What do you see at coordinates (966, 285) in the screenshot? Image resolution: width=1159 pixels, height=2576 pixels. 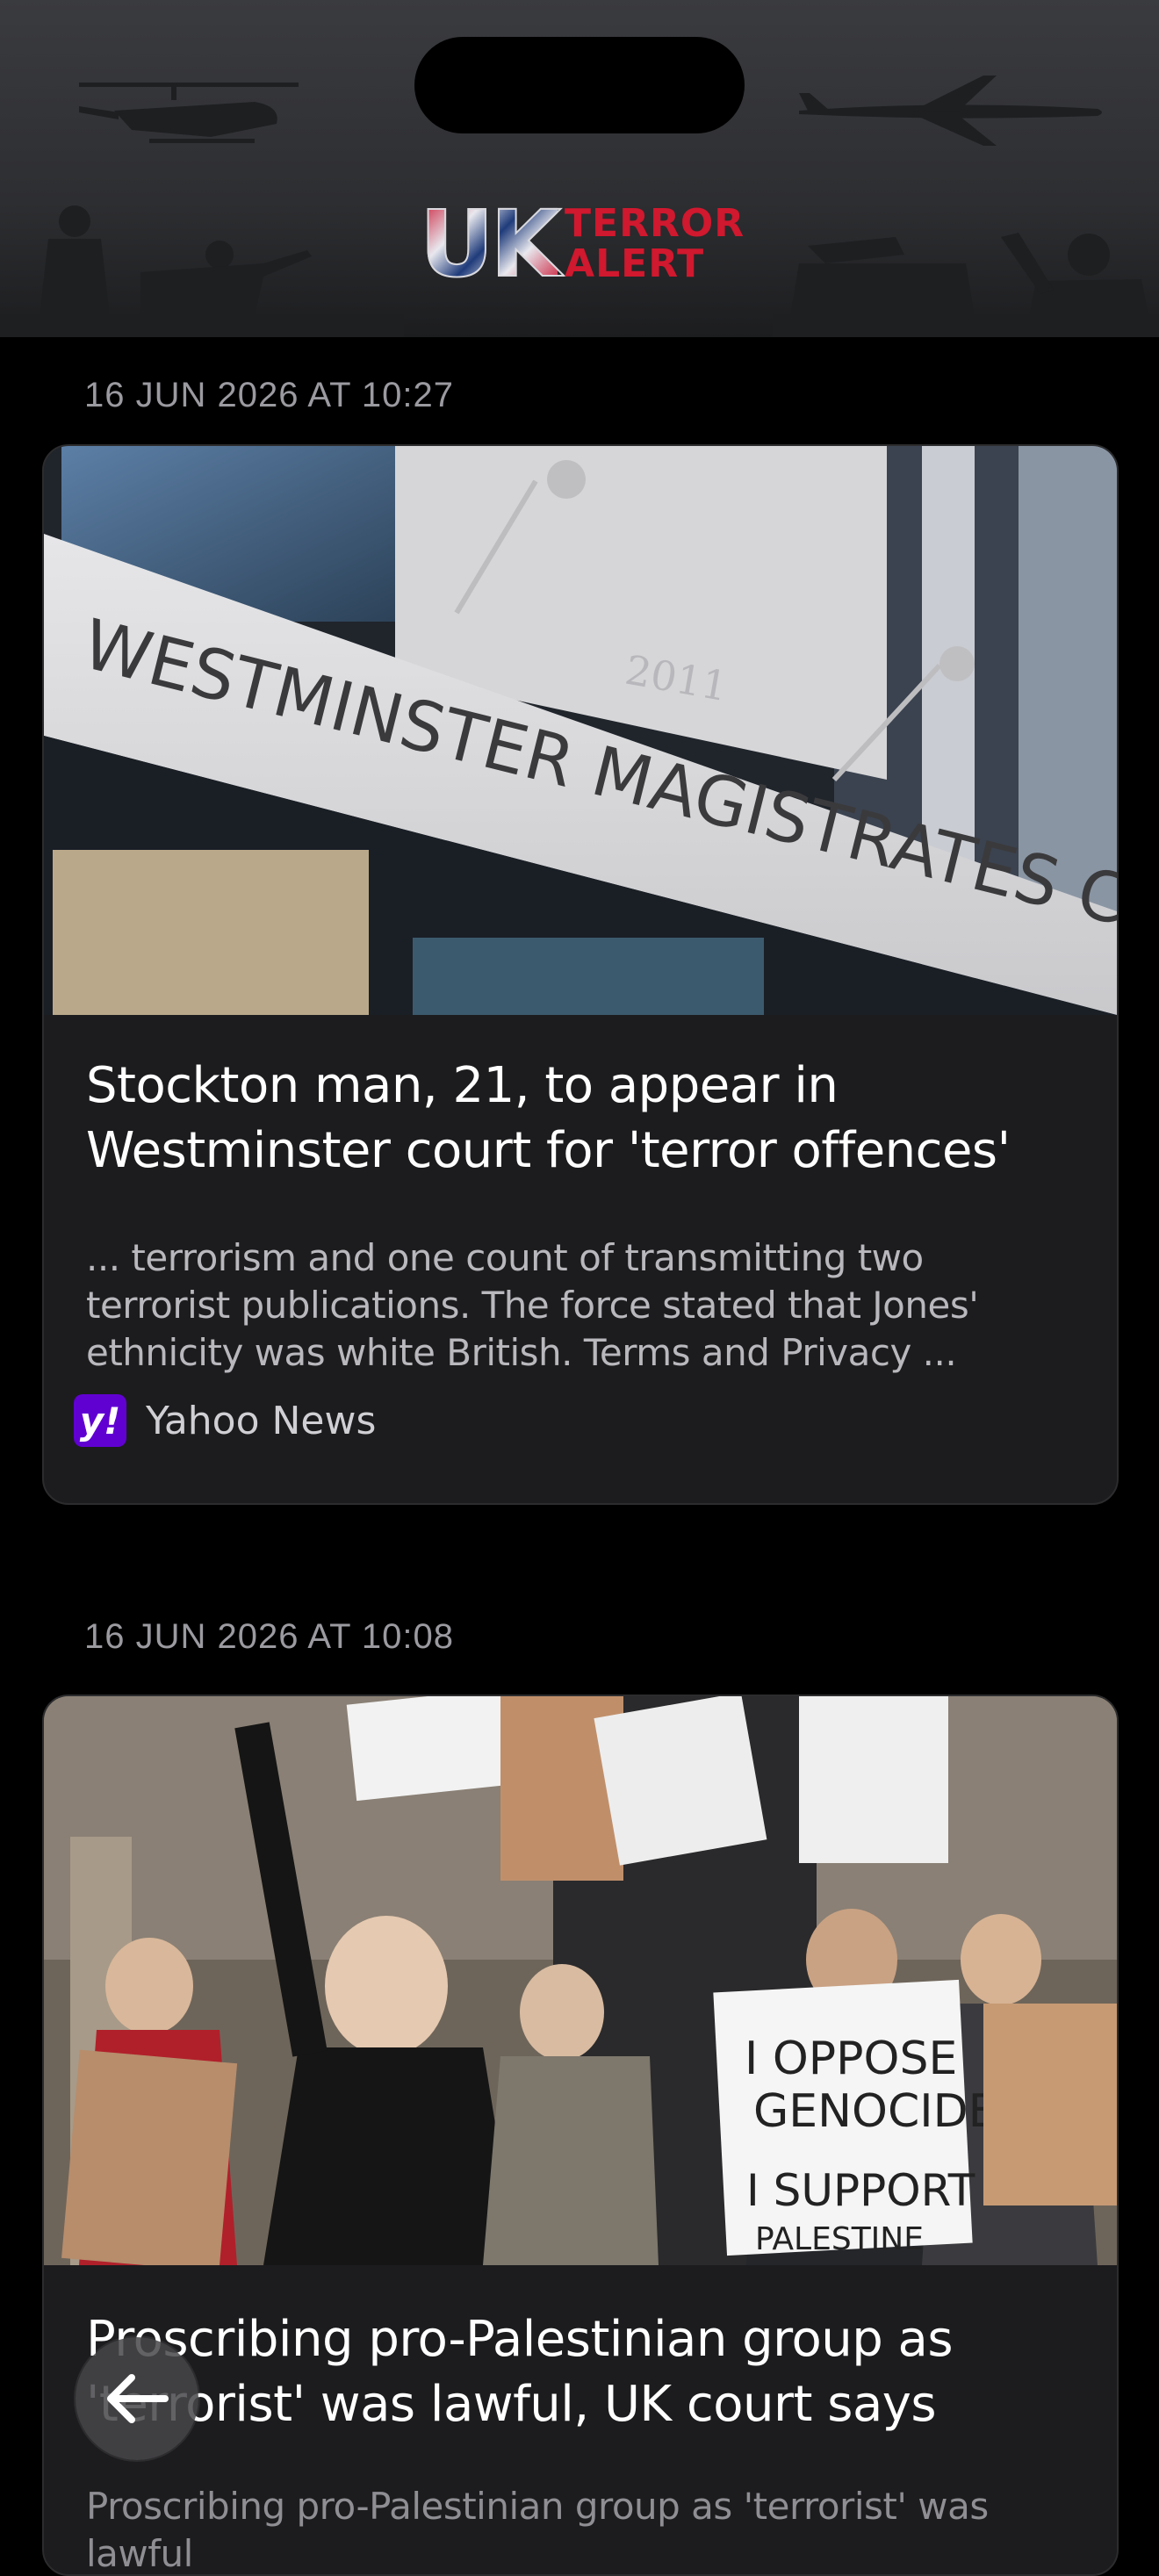 I see `soldiers-silhouette-right` at bounding box center [966, 285].